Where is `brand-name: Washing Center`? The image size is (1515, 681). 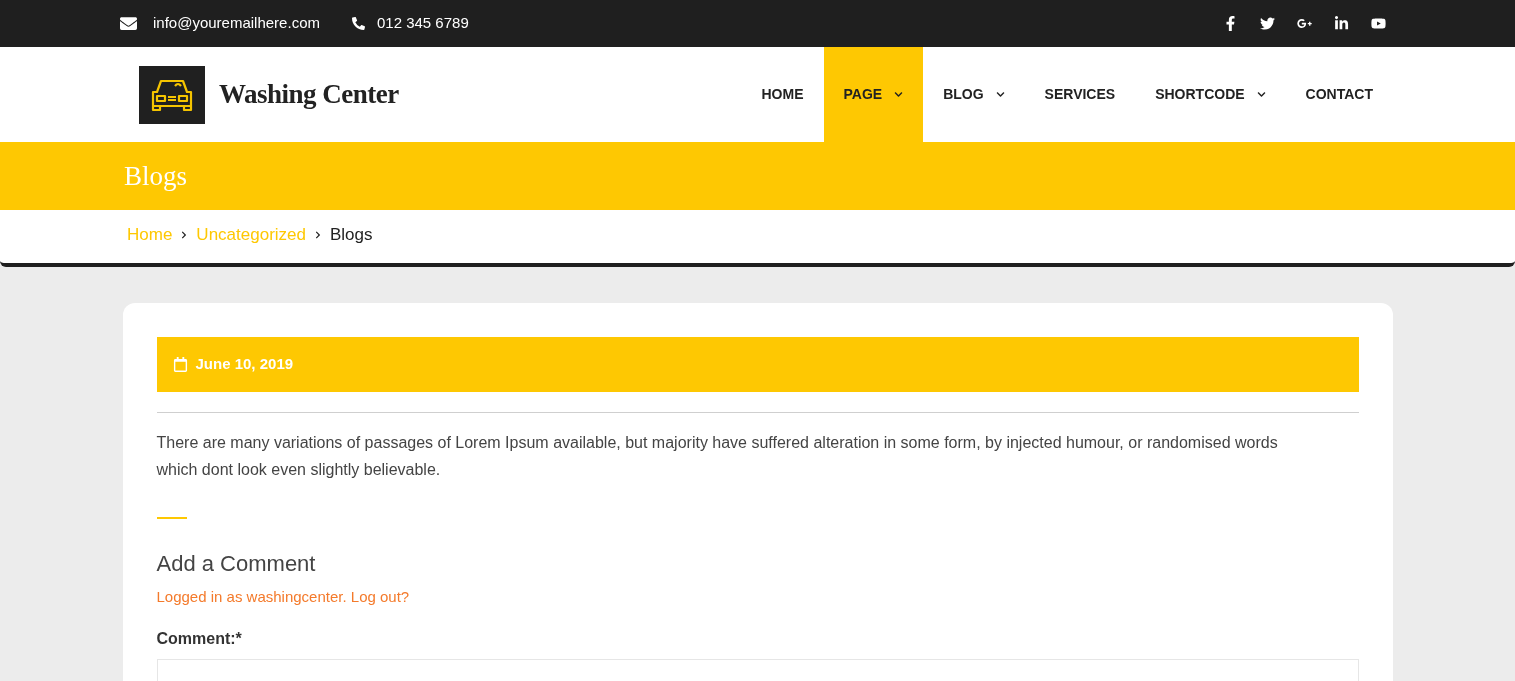 brand-name: Washing Center is located at coordinates (309, 94).